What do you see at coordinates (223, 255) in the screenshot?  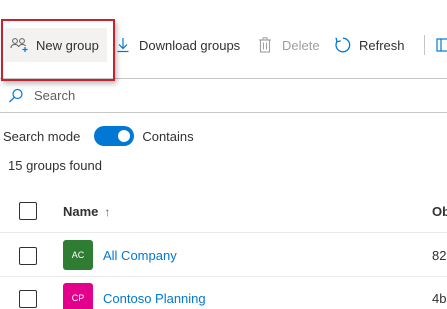 I see `table-row: AC All Company 82` at bounding box center [223, 255].